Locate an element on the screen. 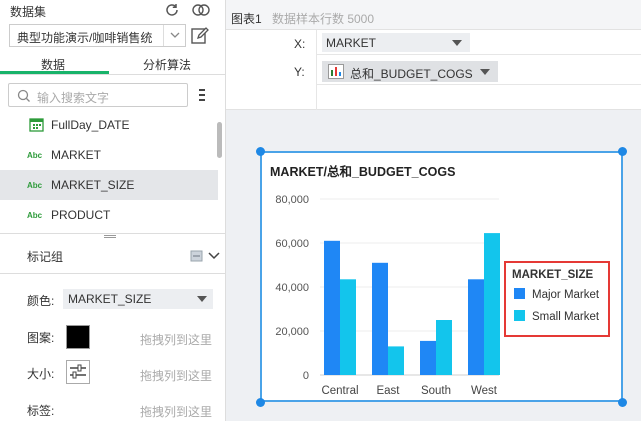 The image size is (641, 421). dataset-title: 数据集 is located at coordinates (28, 12).